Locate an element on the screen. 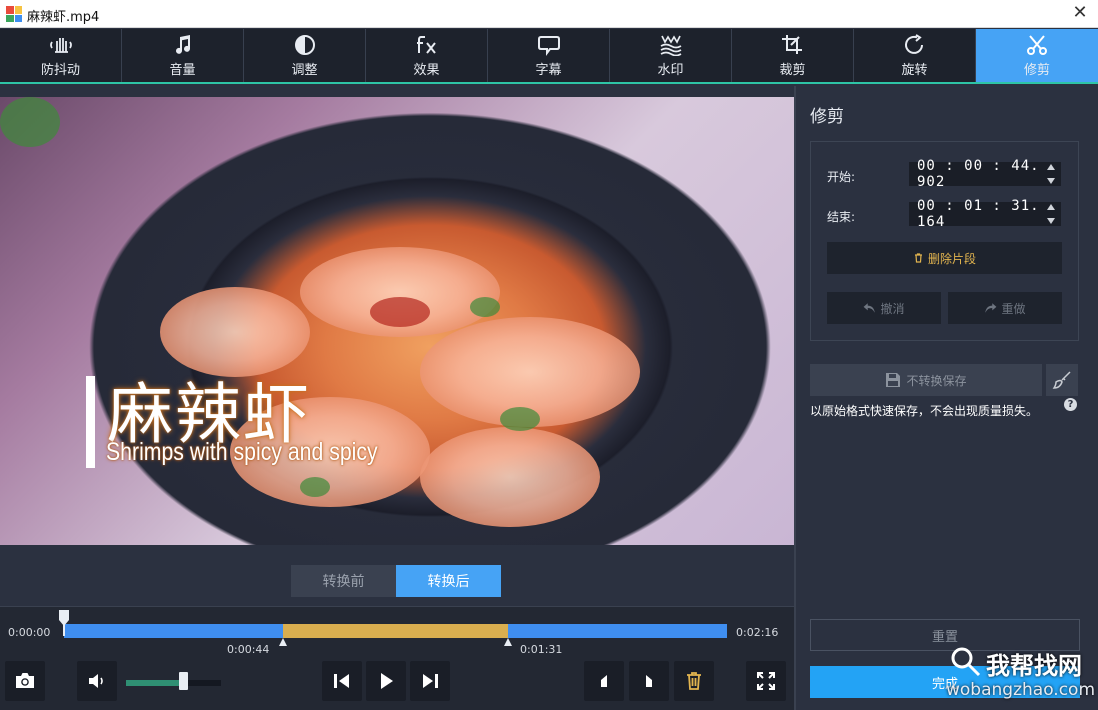  playback-controls is located at coordinates (397, 683).